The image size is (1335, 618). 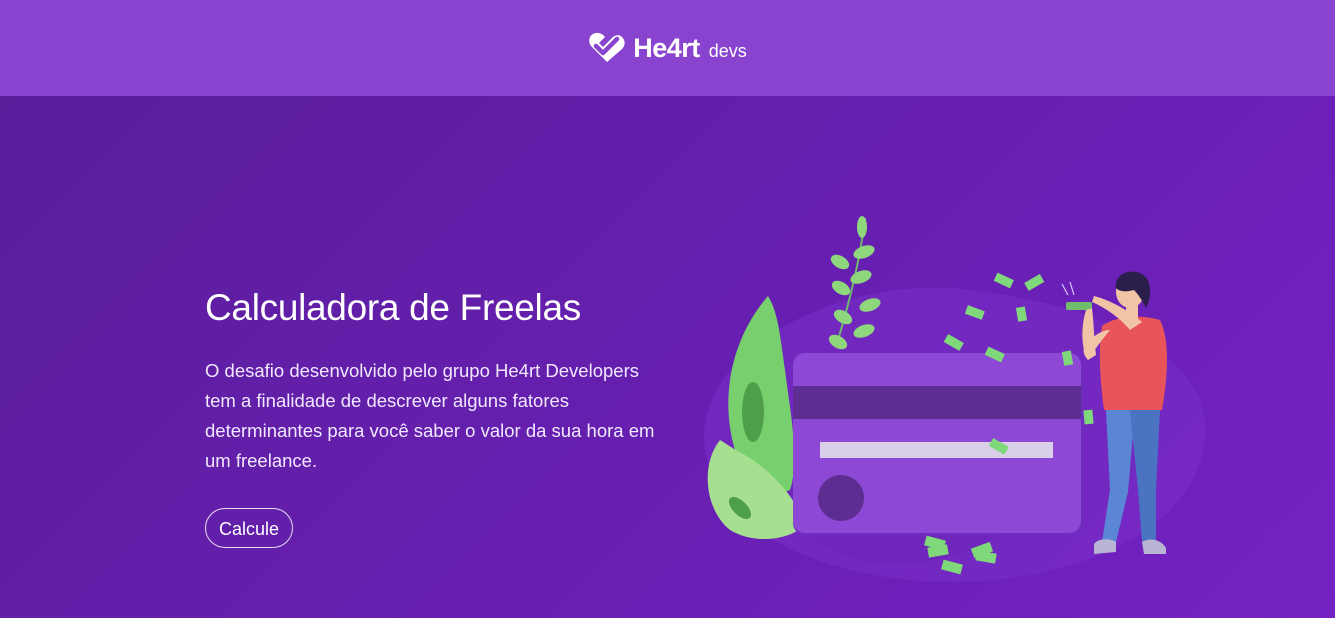 I want to click on brand-subtitle: devs, so click(x=727, y=50).